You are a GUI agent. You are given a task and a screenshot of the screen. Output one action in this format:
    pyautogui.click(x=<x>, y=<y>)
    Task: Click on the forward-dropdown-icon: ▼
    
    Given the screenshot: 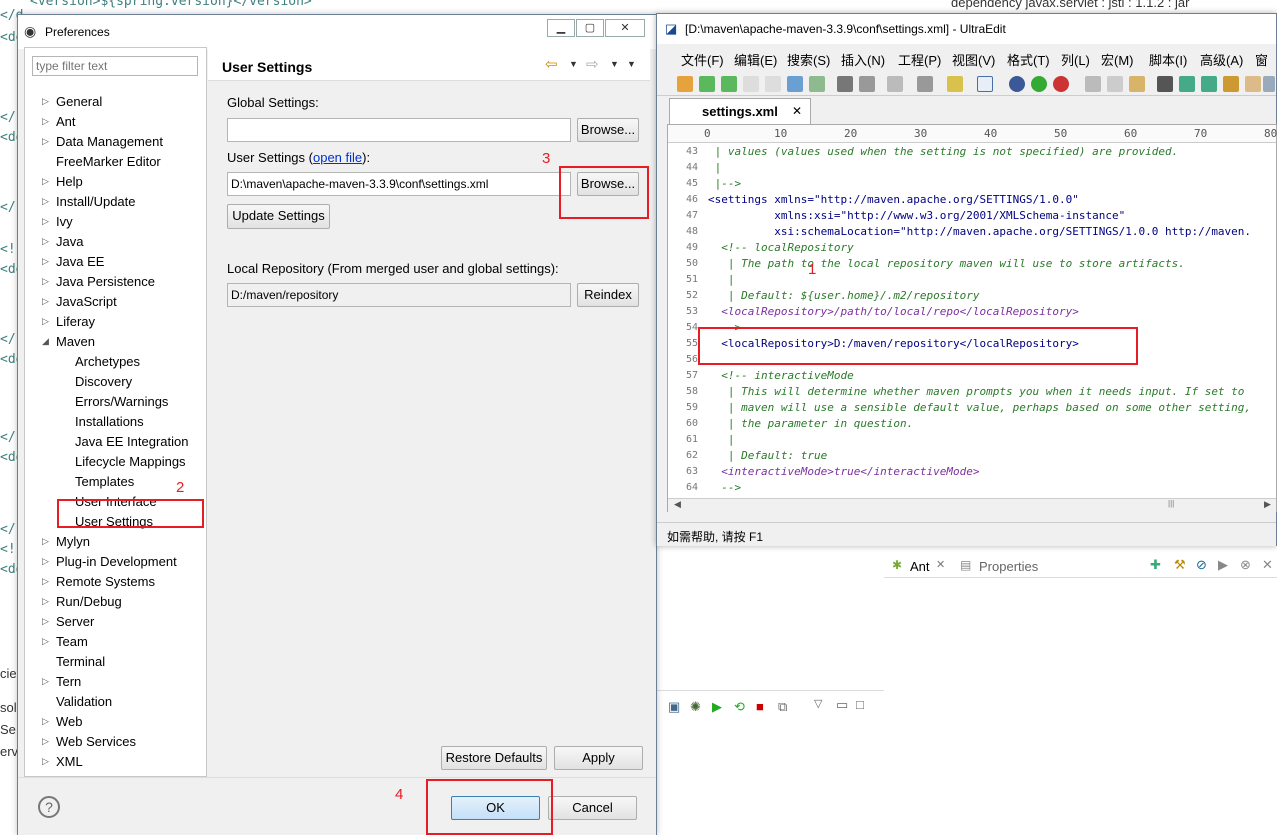 What is the action you would take?
    pyautogui.click(x=614, y=64)
    